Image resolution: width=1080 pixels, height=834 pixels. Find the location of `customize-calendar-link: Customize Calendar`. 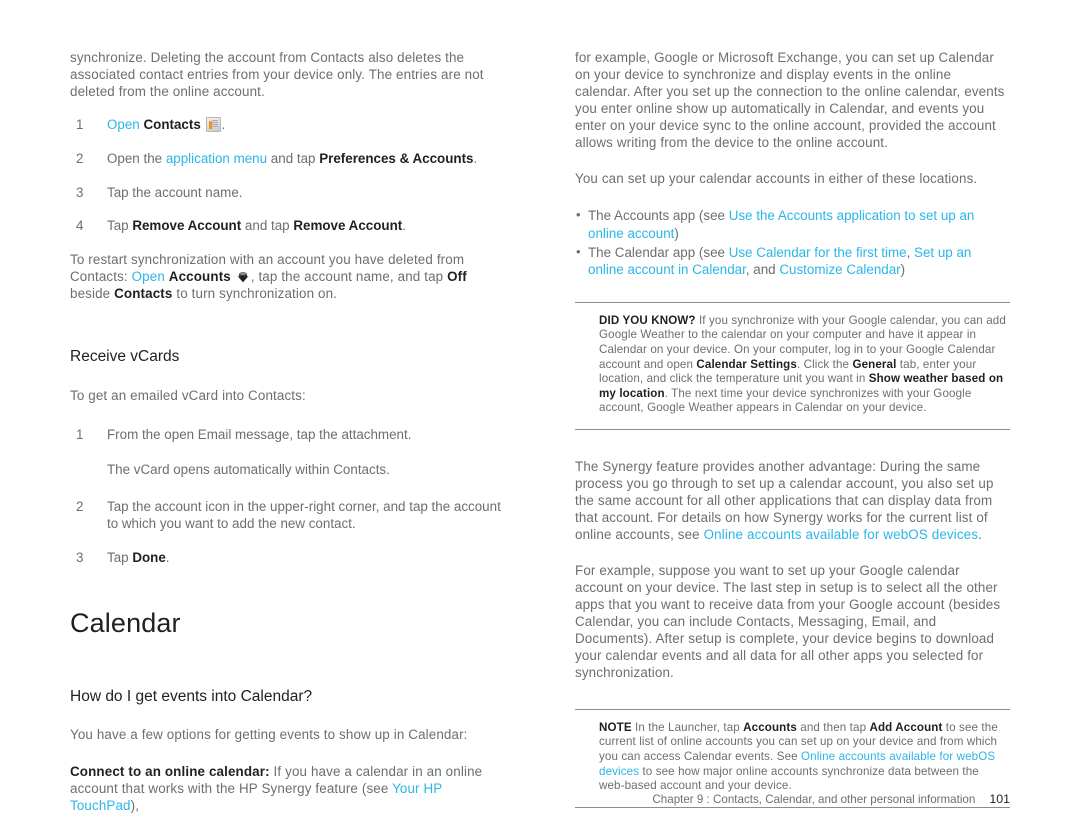

customize-calendar-link: Customize Calendar is located at coordinates (839, 269).